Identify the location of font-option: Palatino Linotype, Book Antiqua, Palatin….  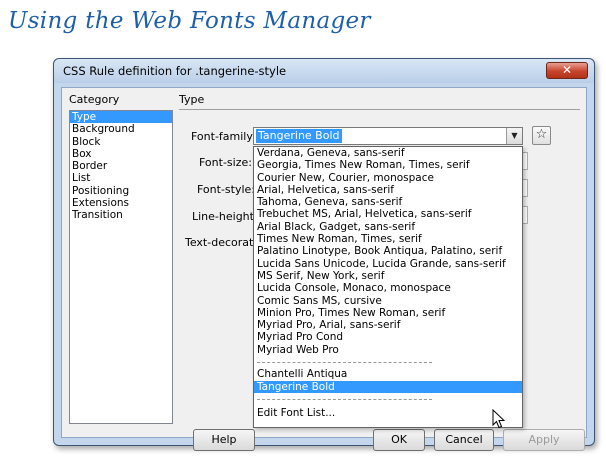
(388, 251).